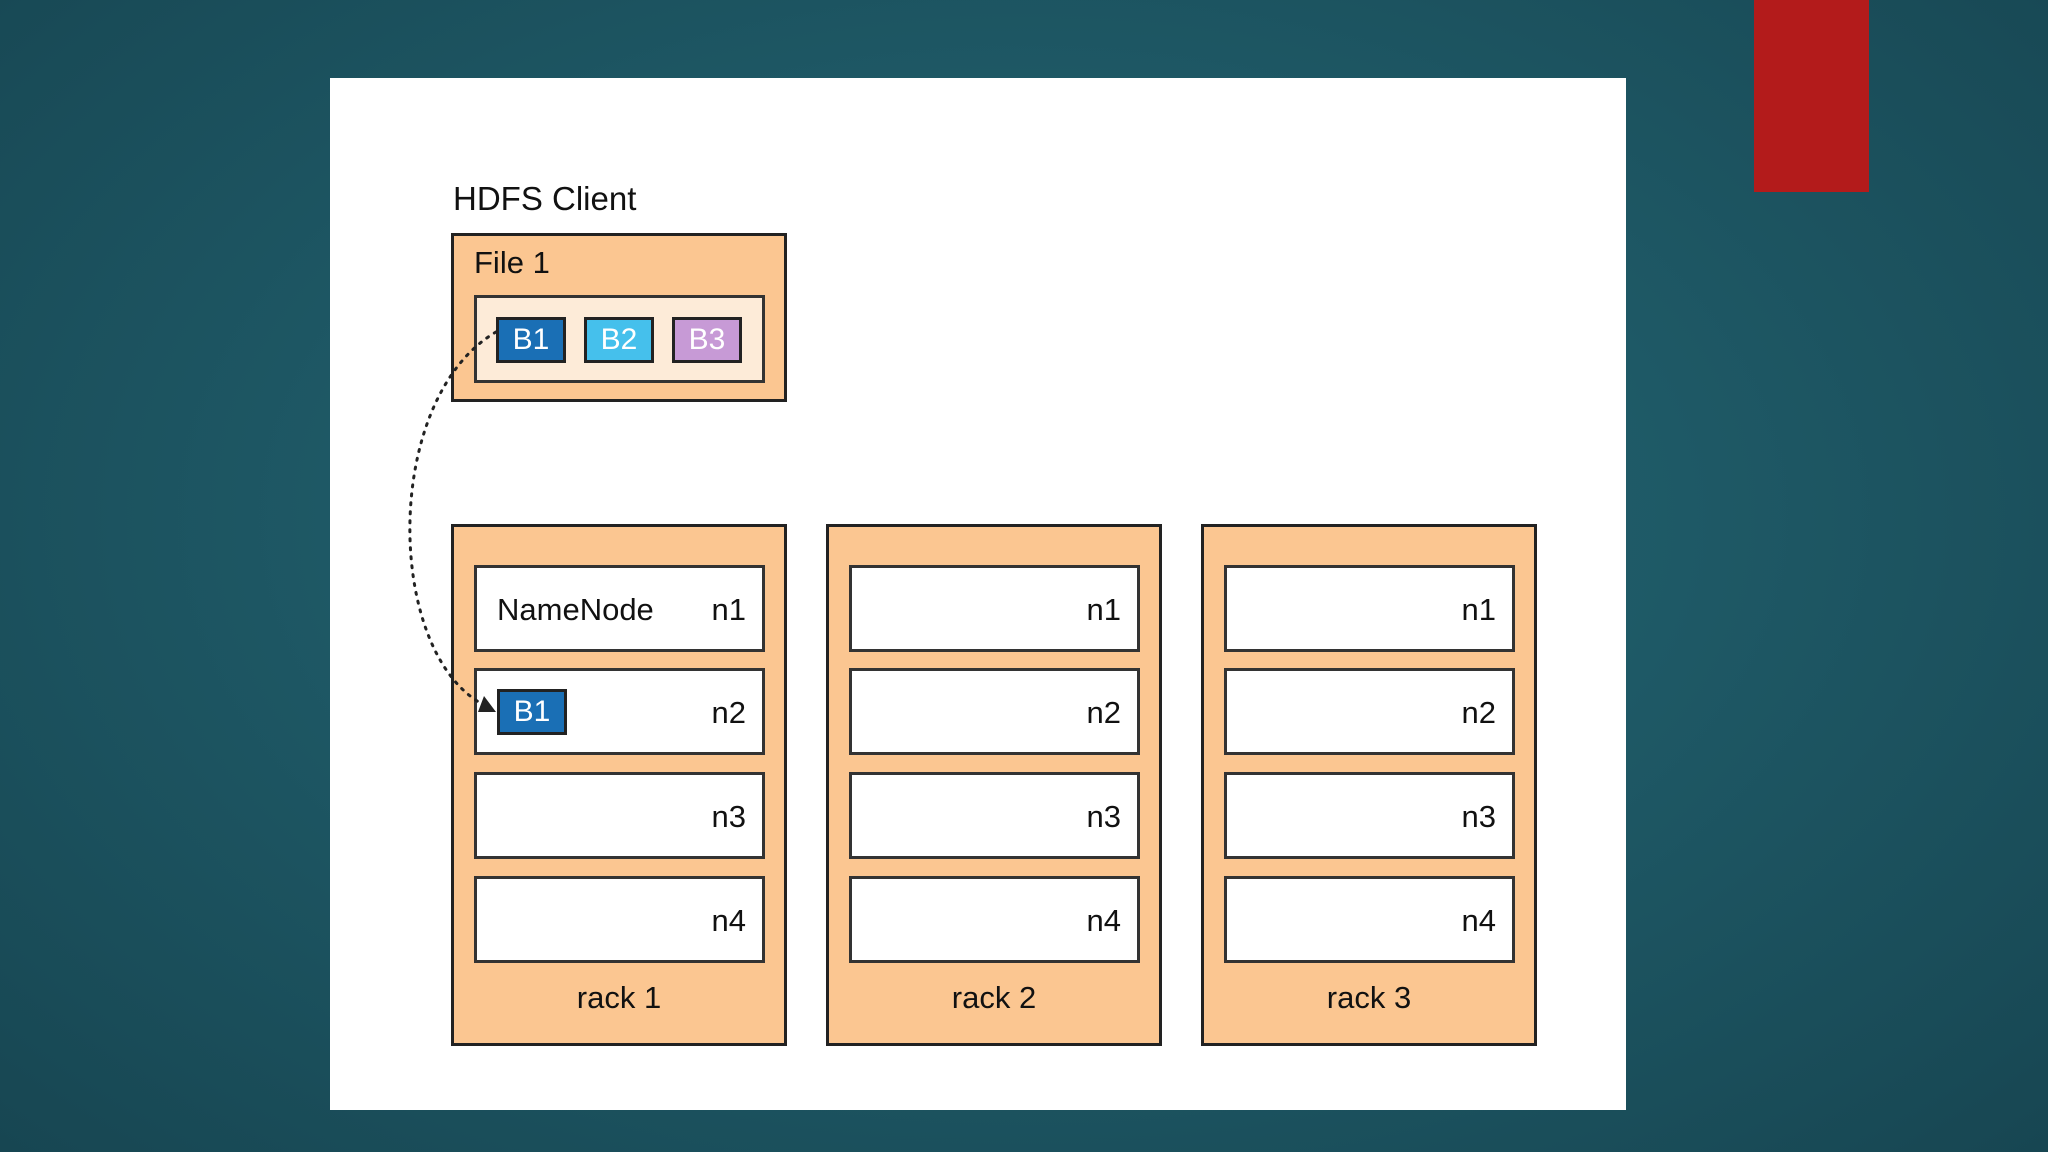  What do you see at coordinates (487, 704) in the screenshot?
I see `arrowhead-icon` at bounding box center [487, 704].